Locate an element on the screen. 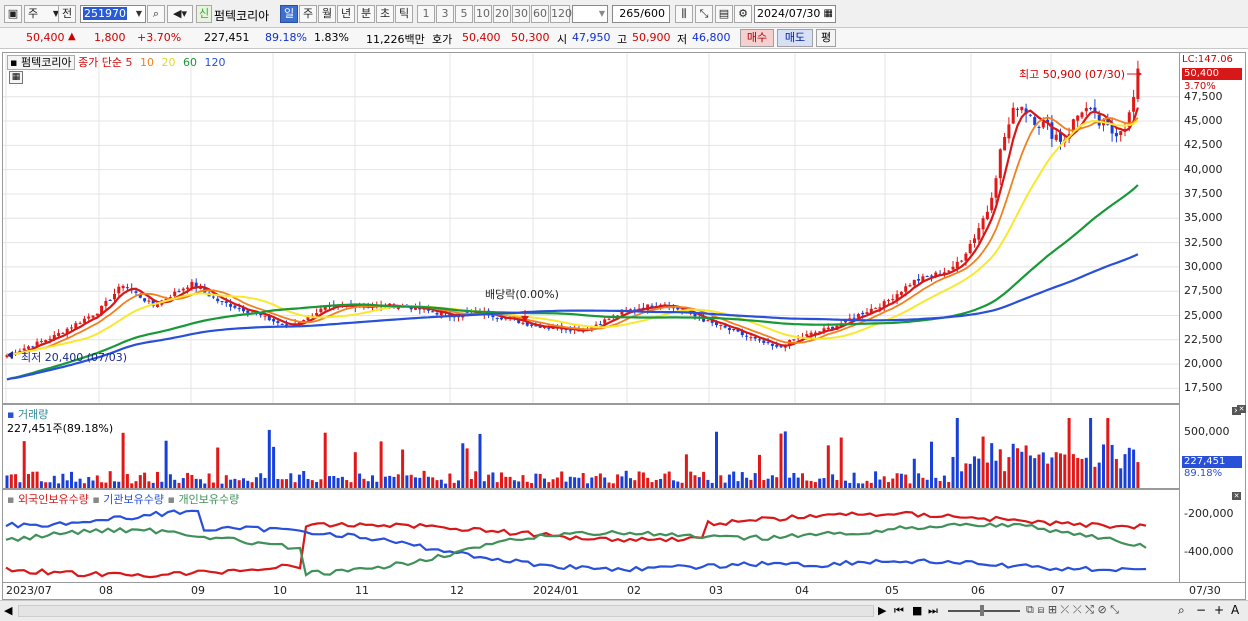 Image resolution: width=1248 pixels, height=621 pixels. ask-price: 50,400 is located at coordinates (481, 37).